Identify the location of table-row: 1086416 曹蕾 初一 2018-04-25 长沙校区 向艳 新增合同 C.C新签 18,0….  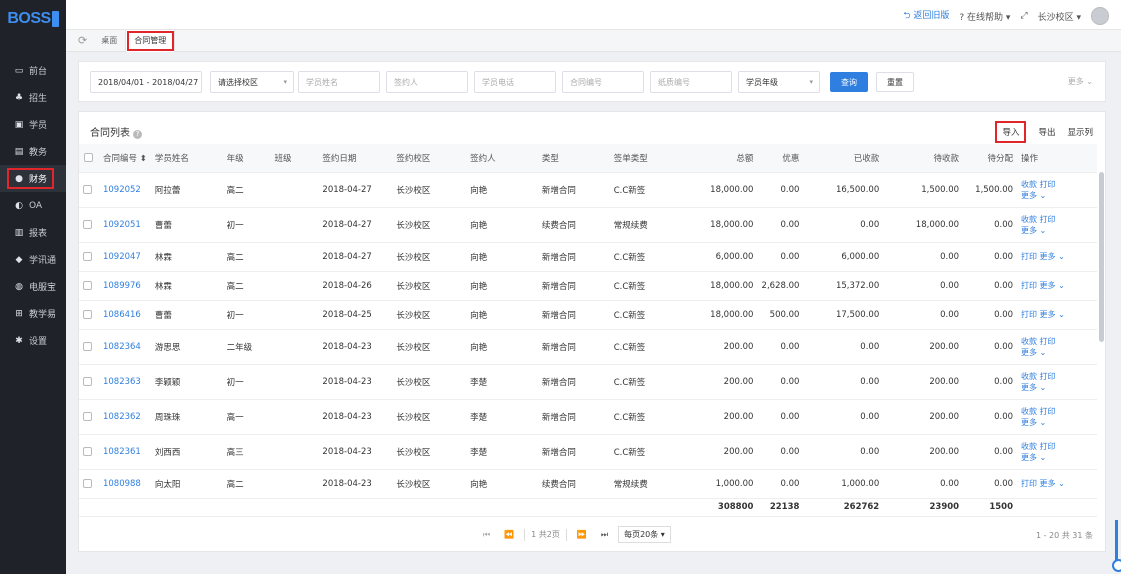
(588, 315).